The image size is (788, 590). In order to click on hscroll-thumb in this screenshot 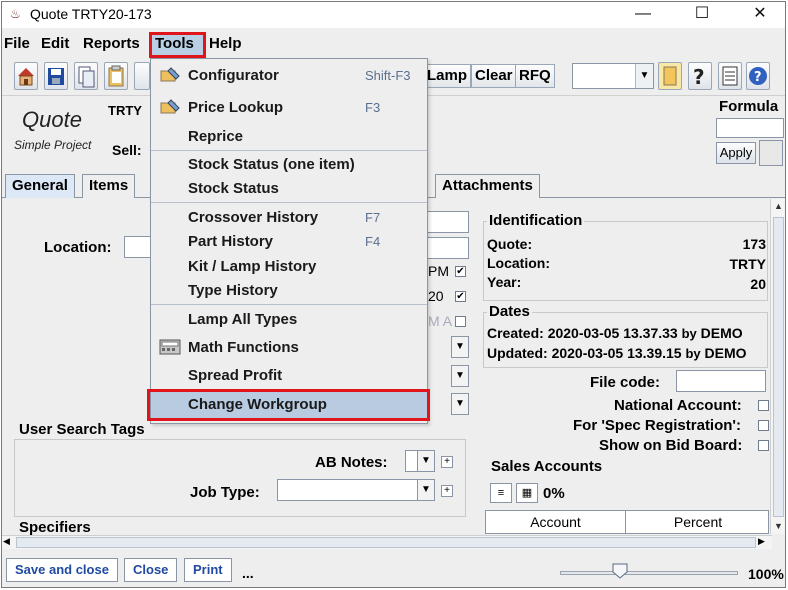, I will do `click(386, 542)`.